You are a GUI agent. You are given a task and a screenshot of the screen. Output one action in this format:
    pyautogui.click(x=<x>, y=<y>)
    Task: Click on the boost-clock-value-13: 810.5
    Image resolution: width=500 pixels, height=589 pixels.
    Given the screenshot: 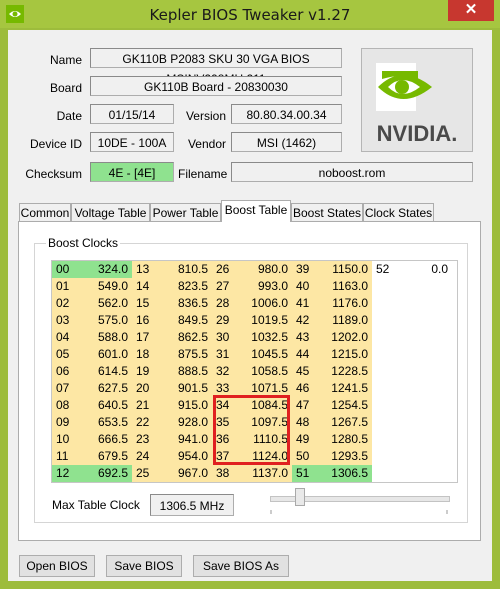 What is the action you would take?
    pyautogui.click(x=186, y=269)
    